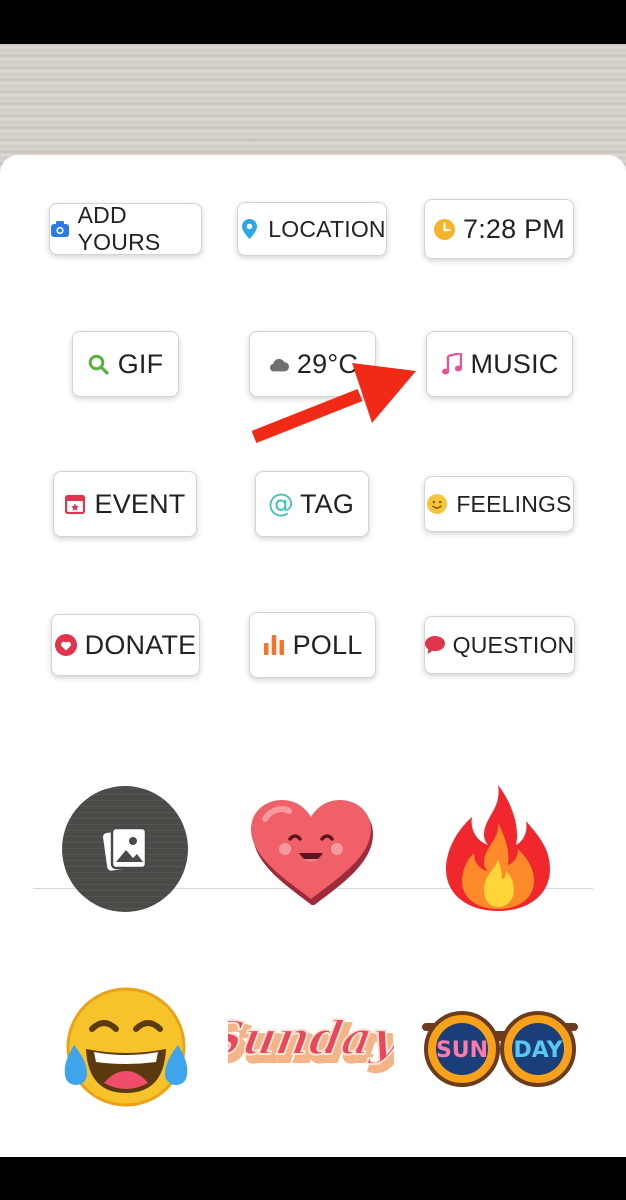 This screenshot has height=1200, width=626. What do you see at coordinates (140, 503) in the screenshot?
I see `event-label: EVENT` at bounding box center [140, 503].